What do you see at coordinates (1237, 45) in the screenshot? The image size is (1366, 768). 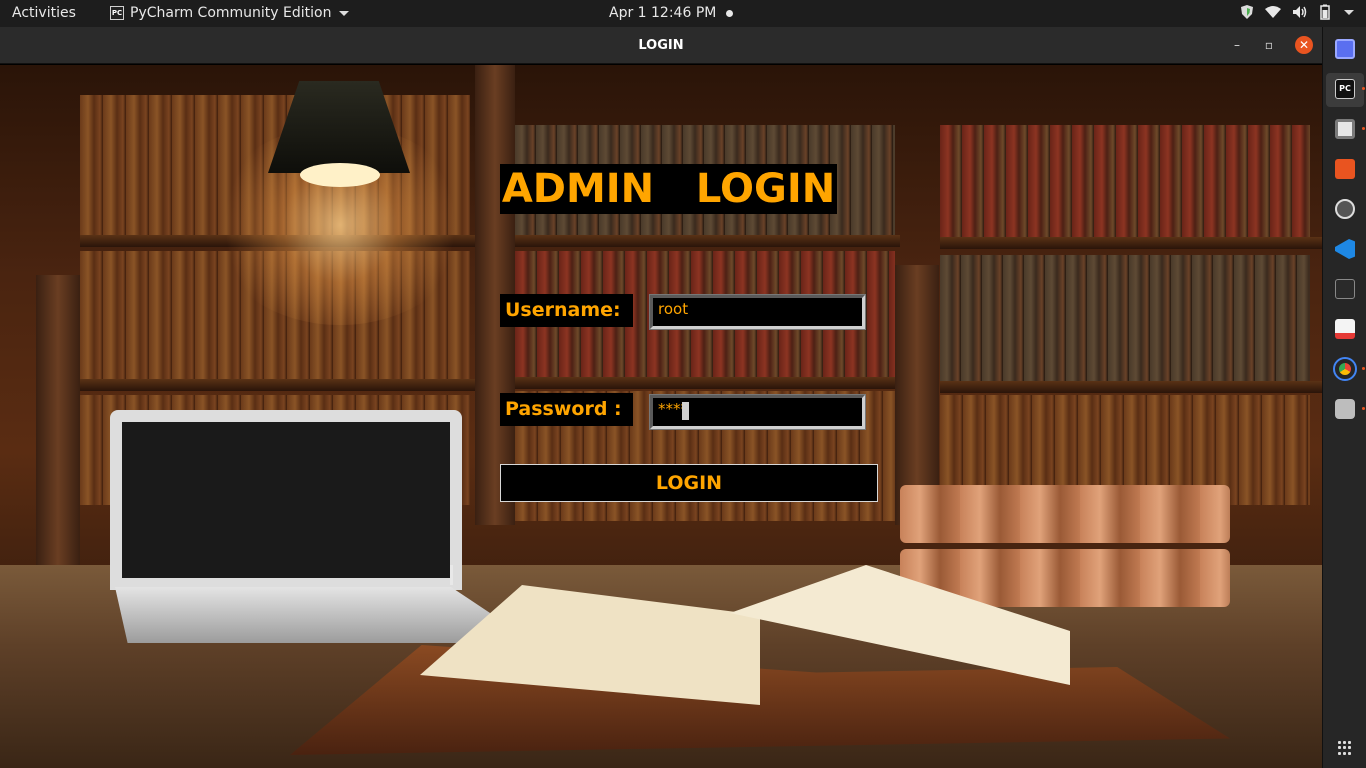 I see `minimize-button: –` at bounding box center [1237, 45].